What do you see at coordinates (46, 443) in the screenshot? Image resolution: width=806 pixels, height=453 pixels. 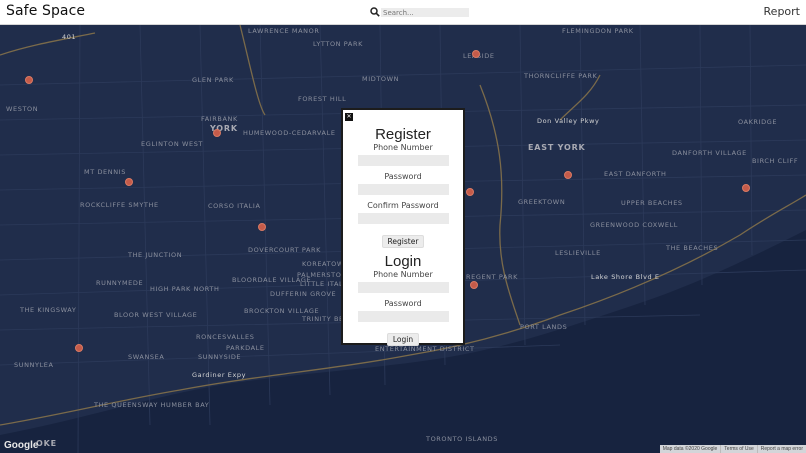 I see `map-label: OKE` at bounding box center [46, 443].